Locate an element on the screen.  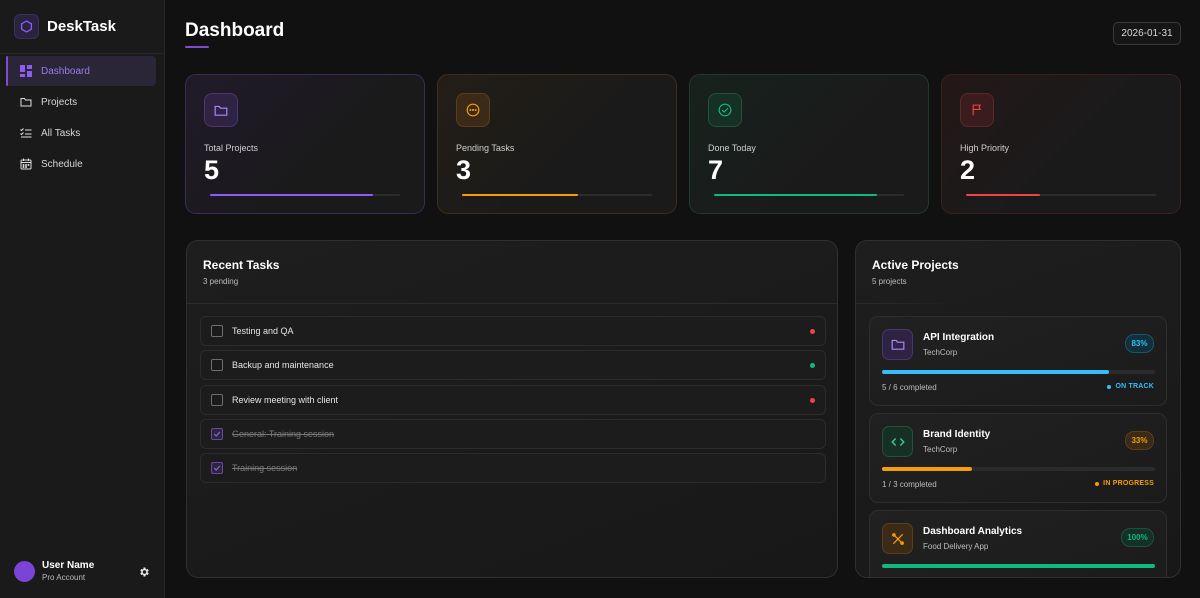
sidebar-item-dashboard: Dashboard is located at coordinates (81, 71).